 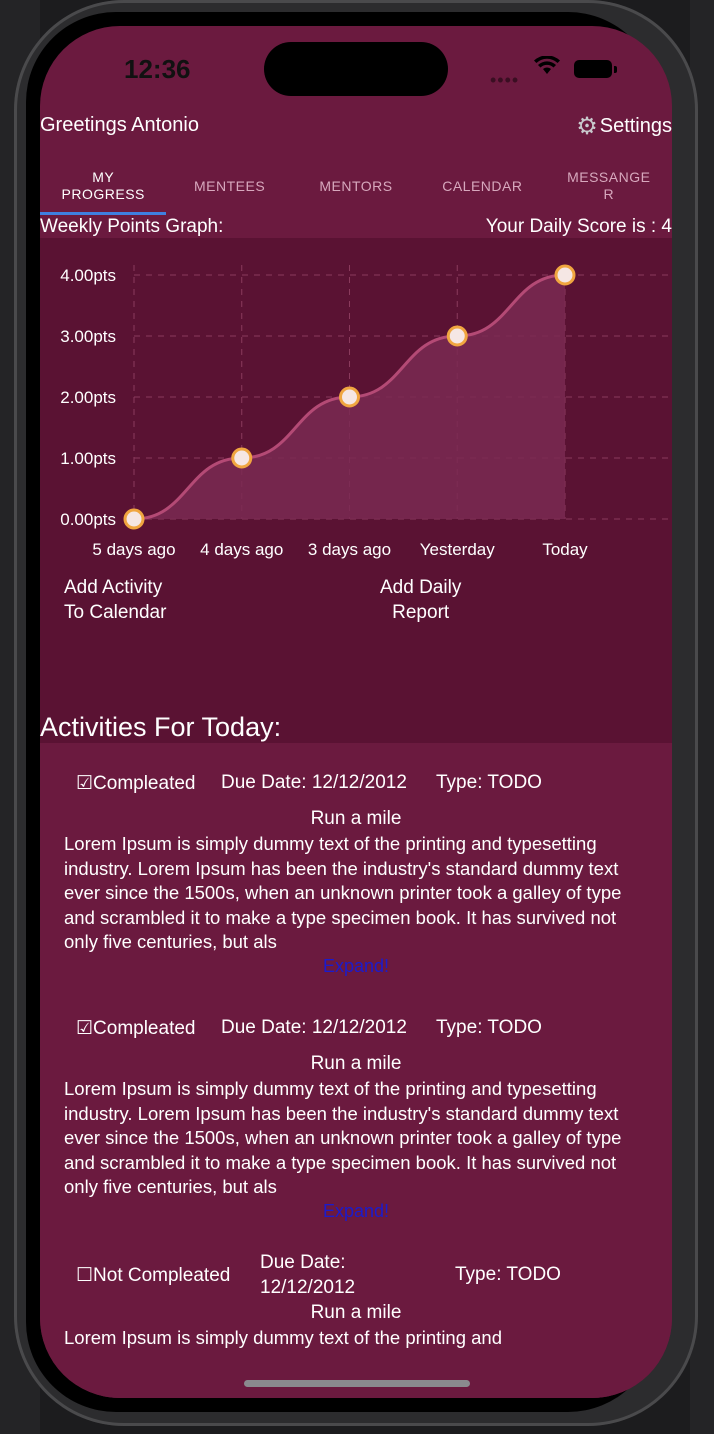 I want to click on add-activity-label-line2: To Calendar, so click(x=115, y=612).